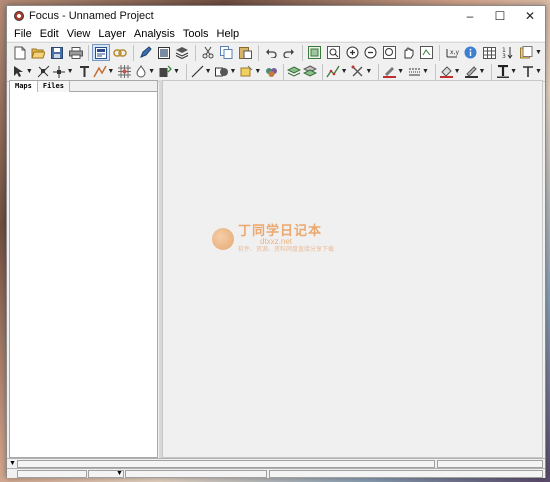 The height and width of the screenshot is (482, 550). Describe the element at coordinates (154, 34) in the screenshot. I see `menu-analysis: Analysis` at that location.